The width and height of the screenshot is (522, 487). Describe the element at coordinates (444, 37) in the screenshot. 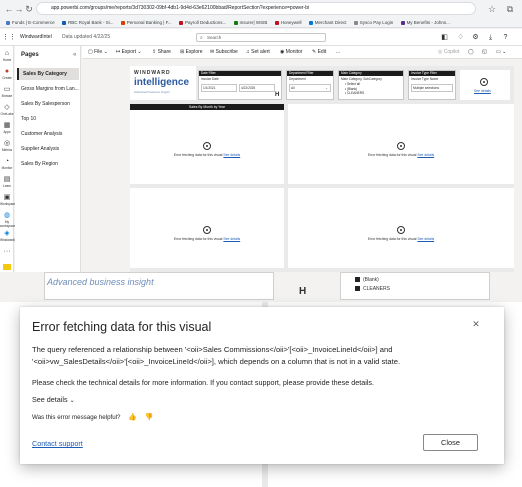

I see `fabric-icon: ◧` at that location.